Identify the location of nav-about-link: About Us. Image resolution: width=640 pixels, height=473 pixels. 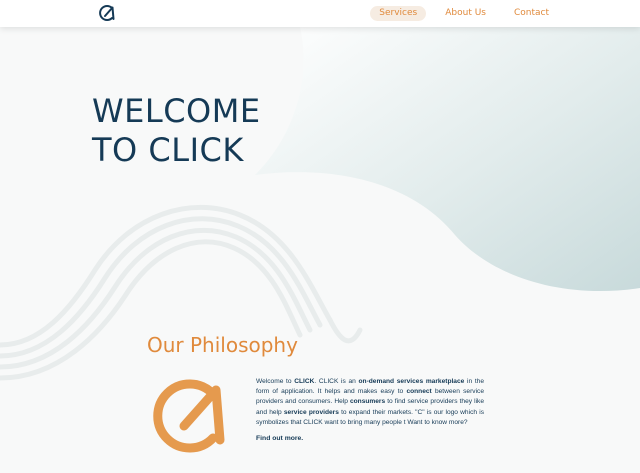
(465, 13).